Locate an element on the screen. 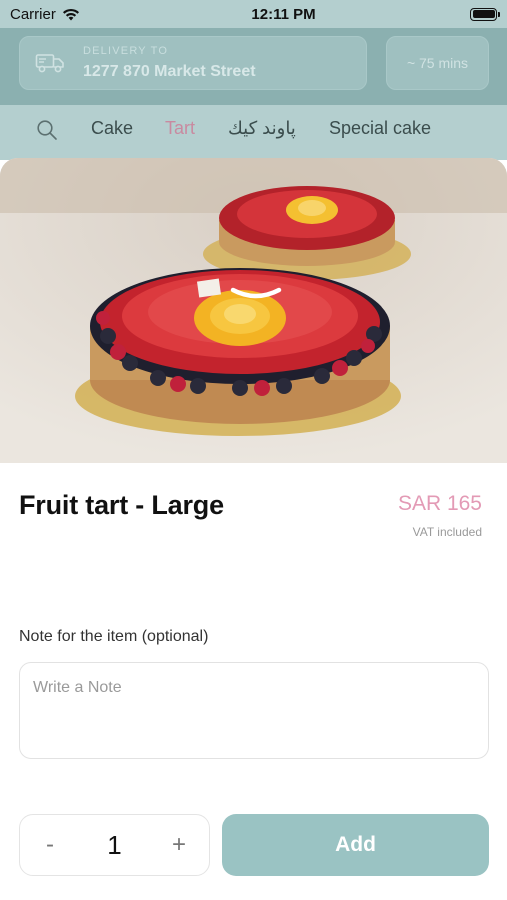 The width and height of the screenshot is (507, 900). delivery-address-button: DELIVERY TO 1277 870 Market Street is located at coordinates (193, 63).